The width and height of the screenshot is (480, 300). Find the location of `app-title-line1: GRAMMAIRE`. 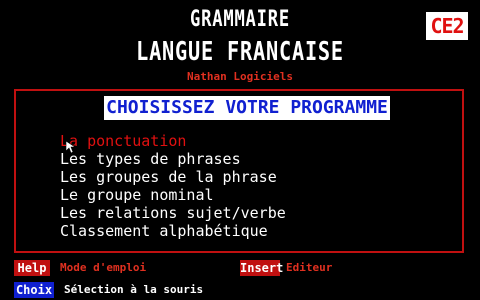

app-title-line1: GRAMMAIRE is located at coordinates (240, 19).